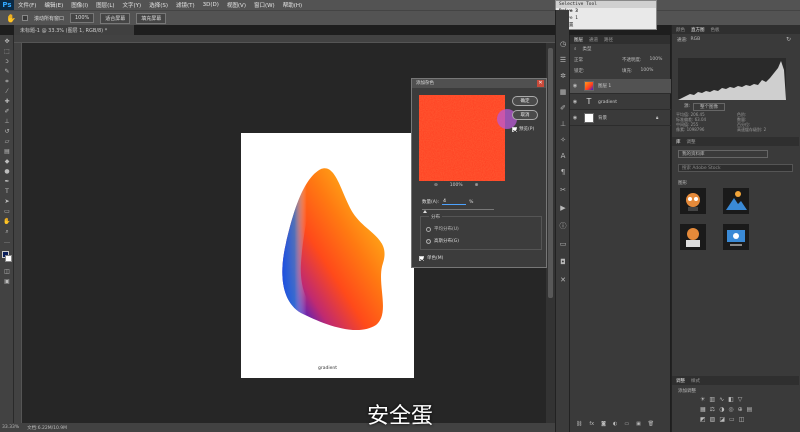  What do you see at coordinates (151, 18) in the screenshot?
I see `fill-screen-button: 填充屏幕` at bounding box center [151, 18].